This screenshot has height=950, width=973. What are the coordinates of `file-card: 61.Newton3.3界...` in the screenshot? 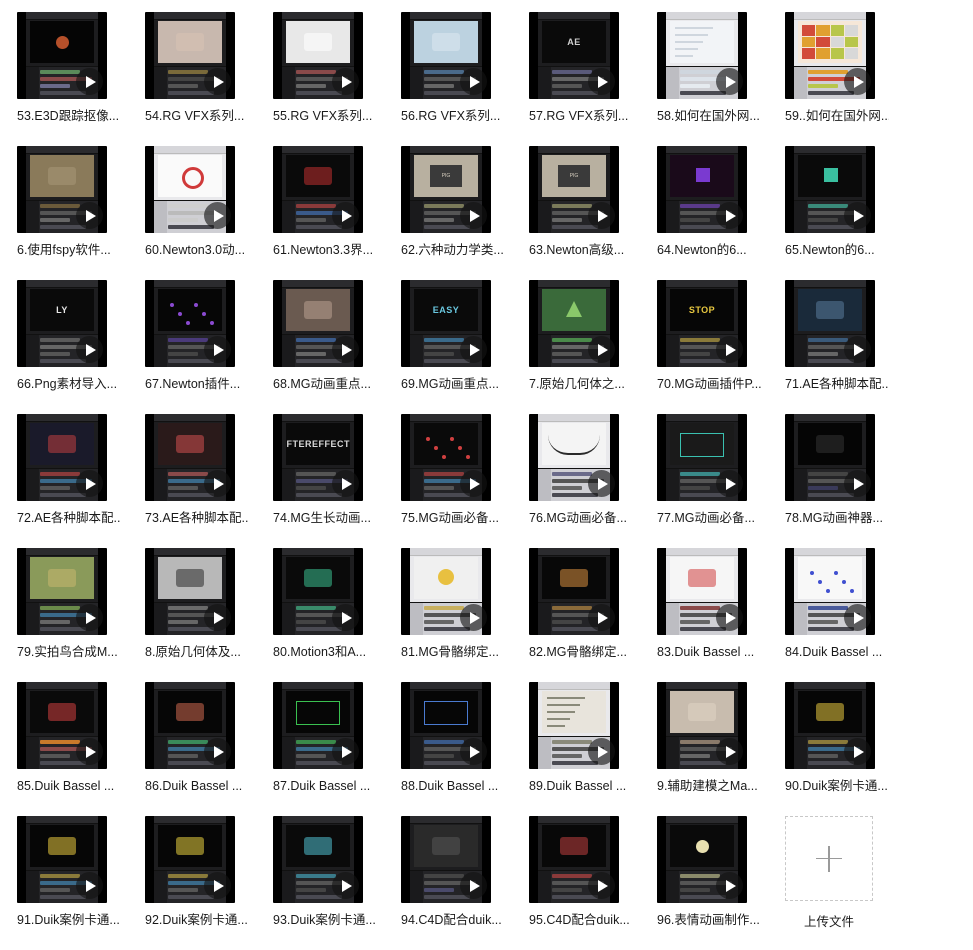 It's located at (325, 213).